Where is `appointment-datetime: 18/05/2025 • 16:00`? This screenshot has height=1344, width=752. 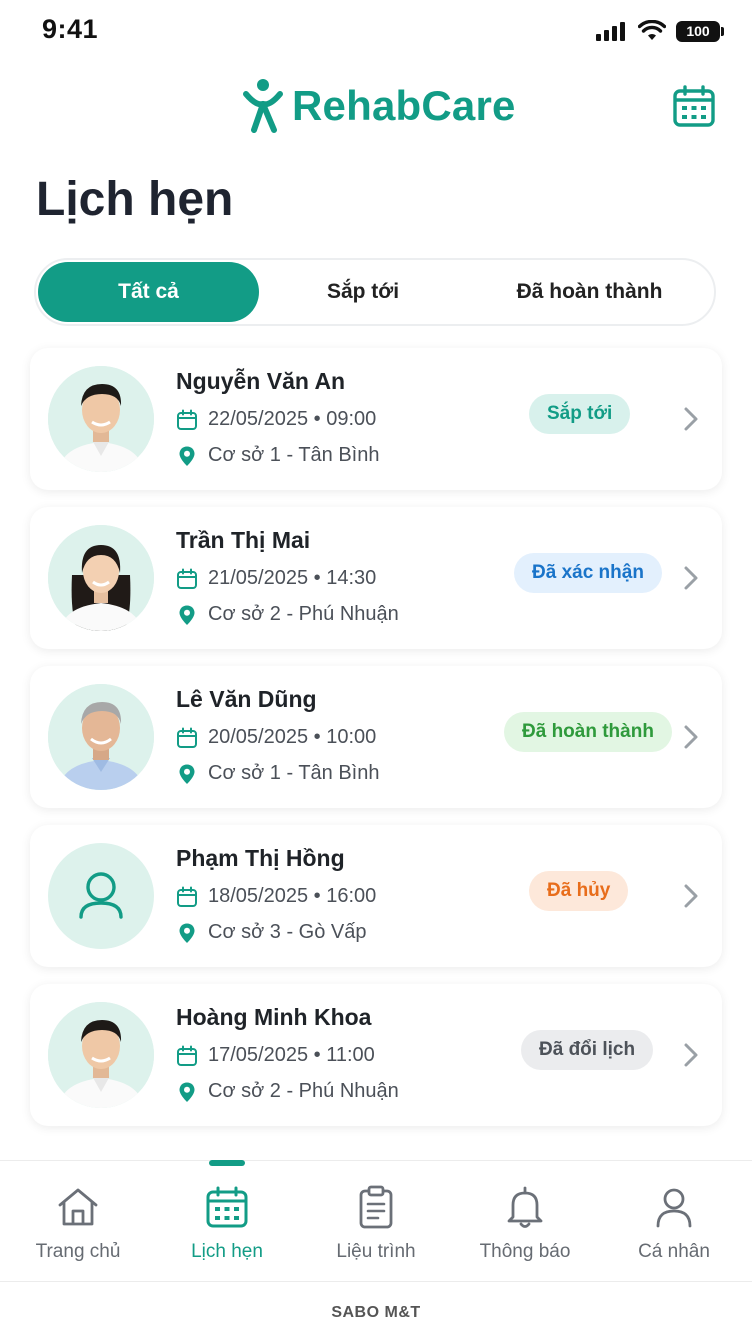 appointment-datetime: 18/05/2025 • 16:00 is located at coordinates (276, 896).